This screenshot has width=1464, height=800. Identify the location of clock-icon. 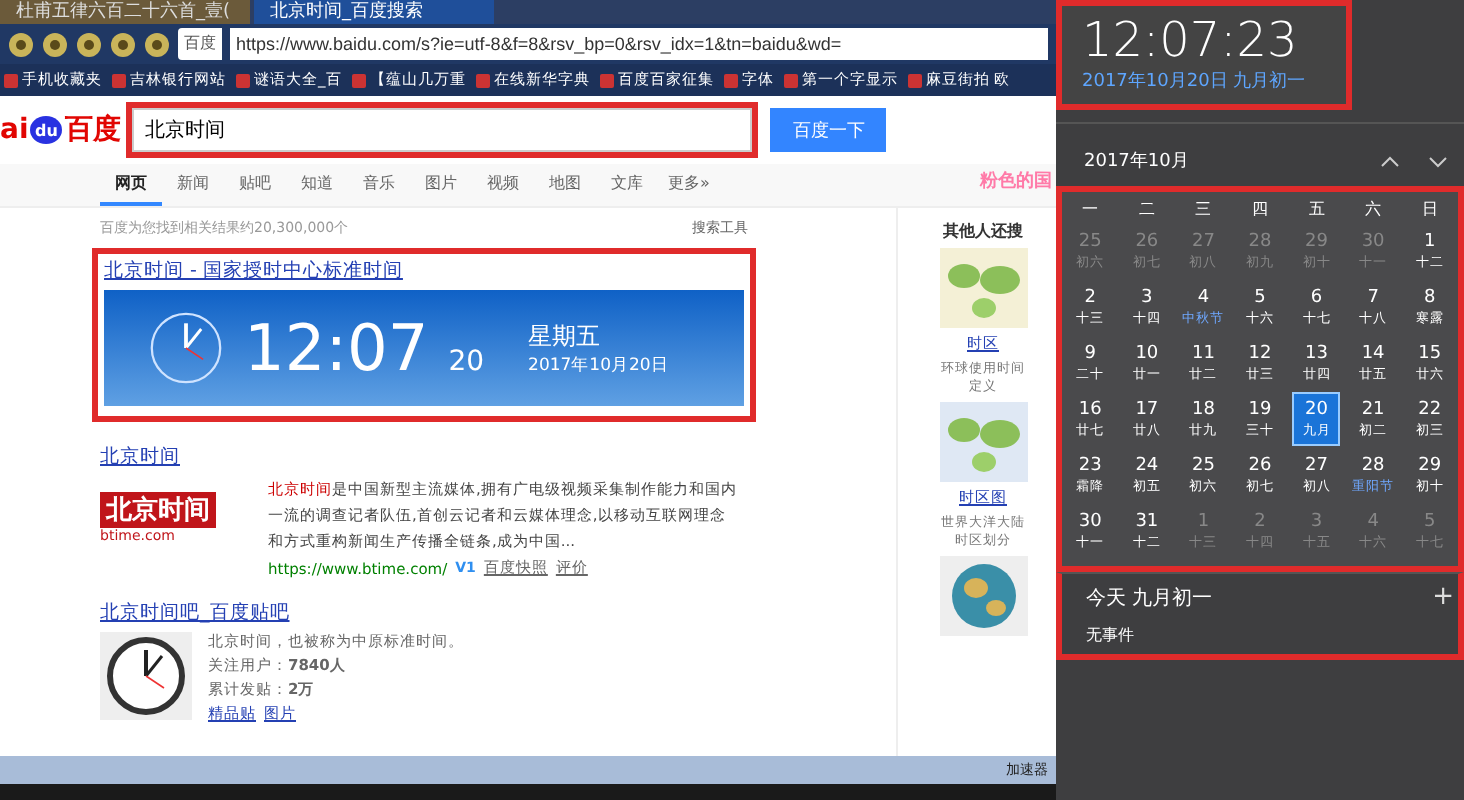
(186, 348).